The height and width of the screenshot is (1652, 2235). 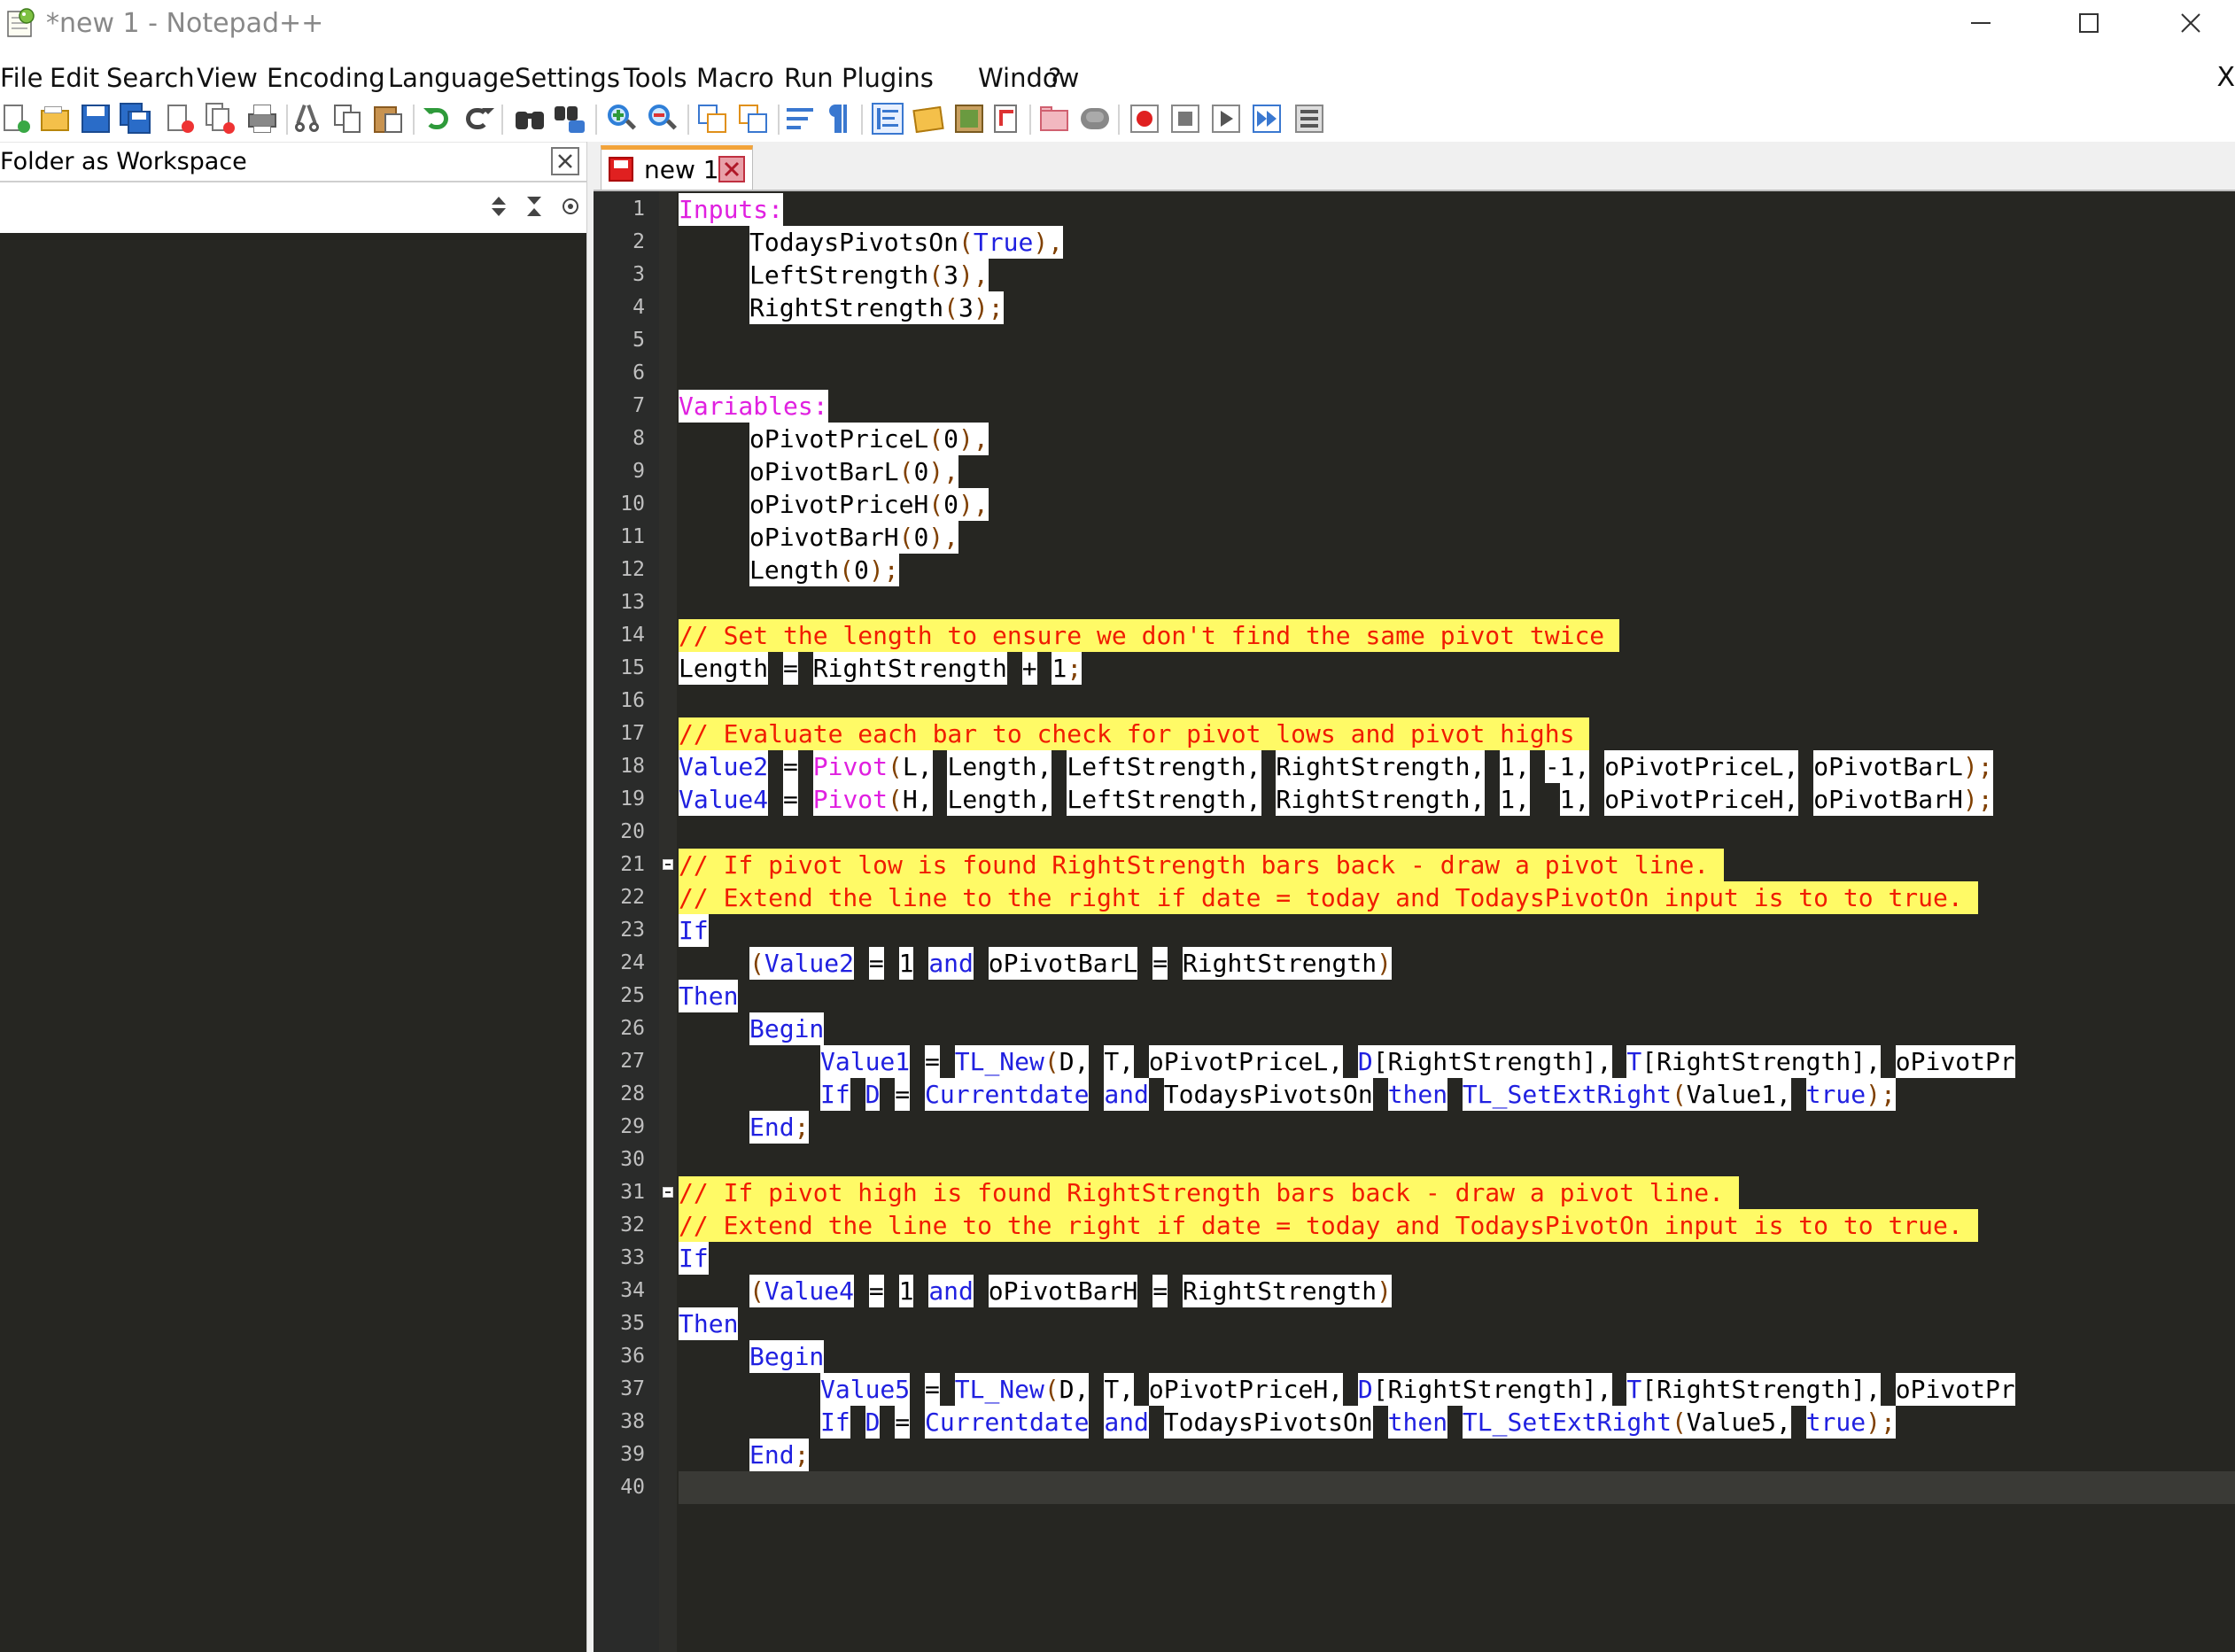 I want to click on undo-icon, so click(x=438, y=119).